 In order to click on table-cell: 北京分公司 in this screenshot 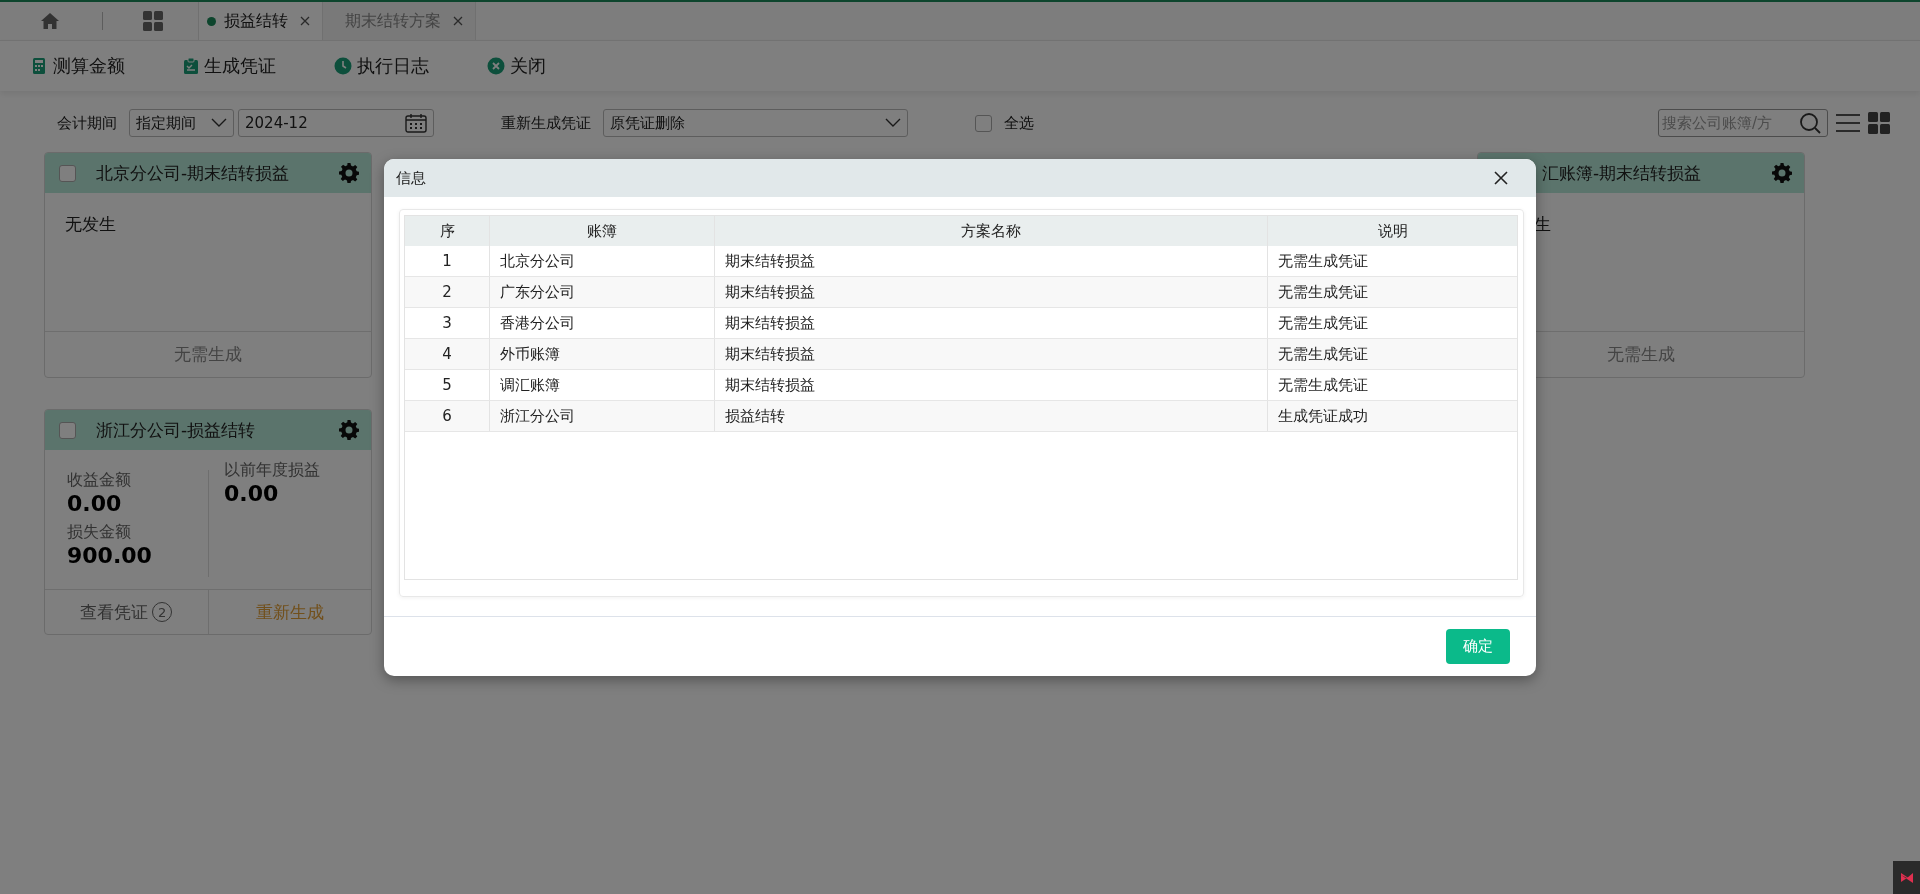, I will do `click(602, 261)`.